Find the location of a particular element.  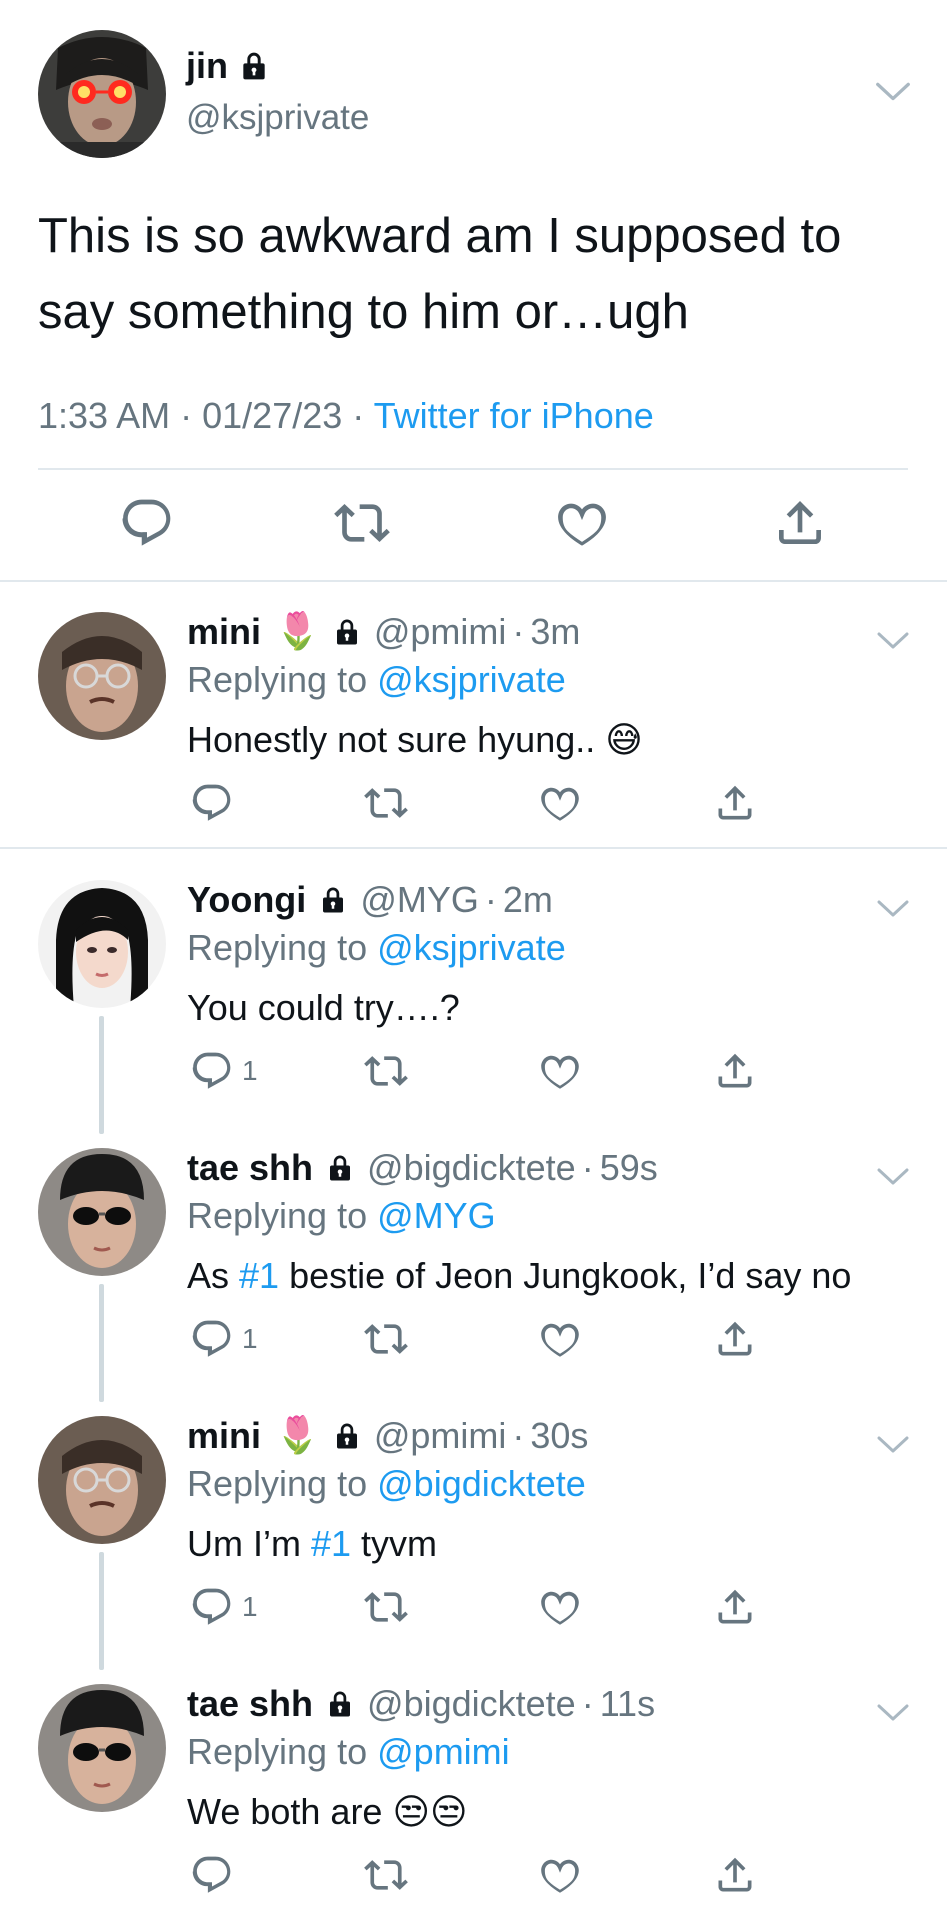

reply-header: tae shh @bigdicktete · 11s is located at coordinates (421, 1704).